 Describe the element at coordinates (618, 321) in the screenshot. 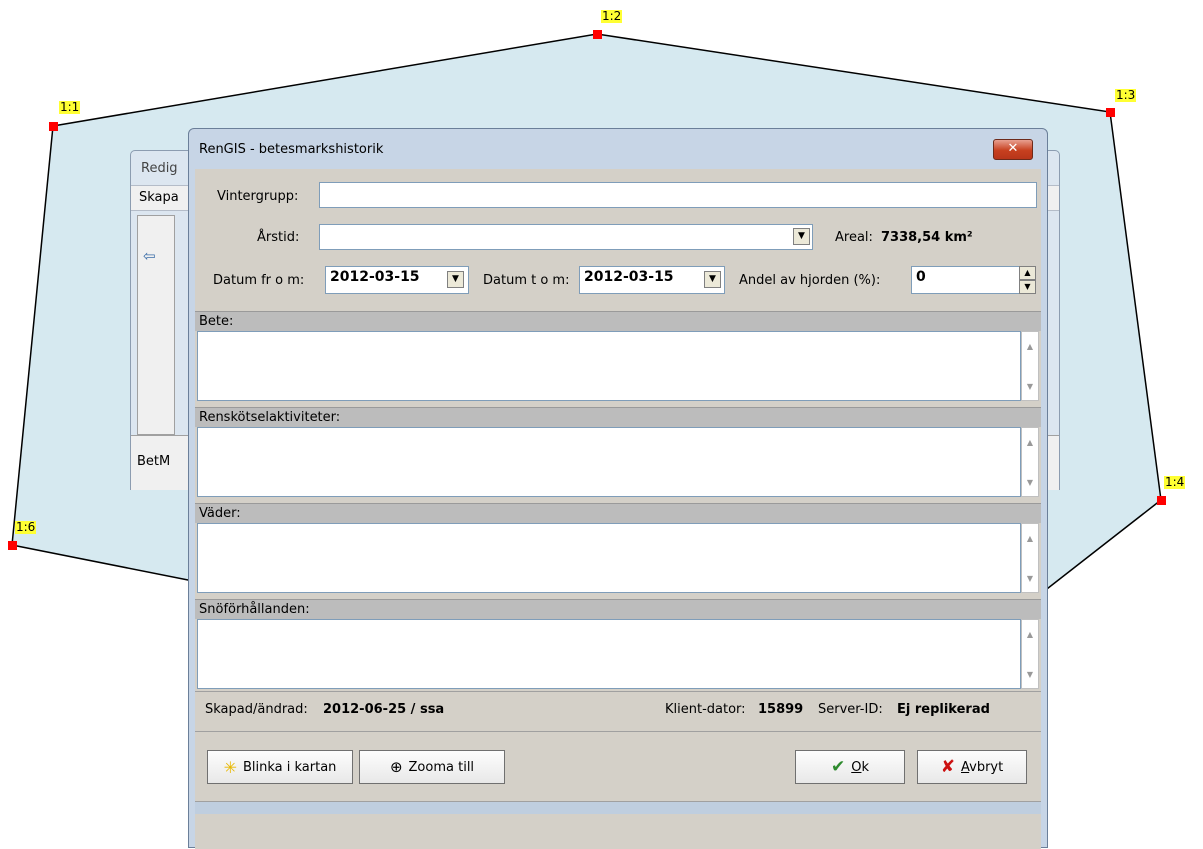

I see `bete-header: Bete:` at that location.